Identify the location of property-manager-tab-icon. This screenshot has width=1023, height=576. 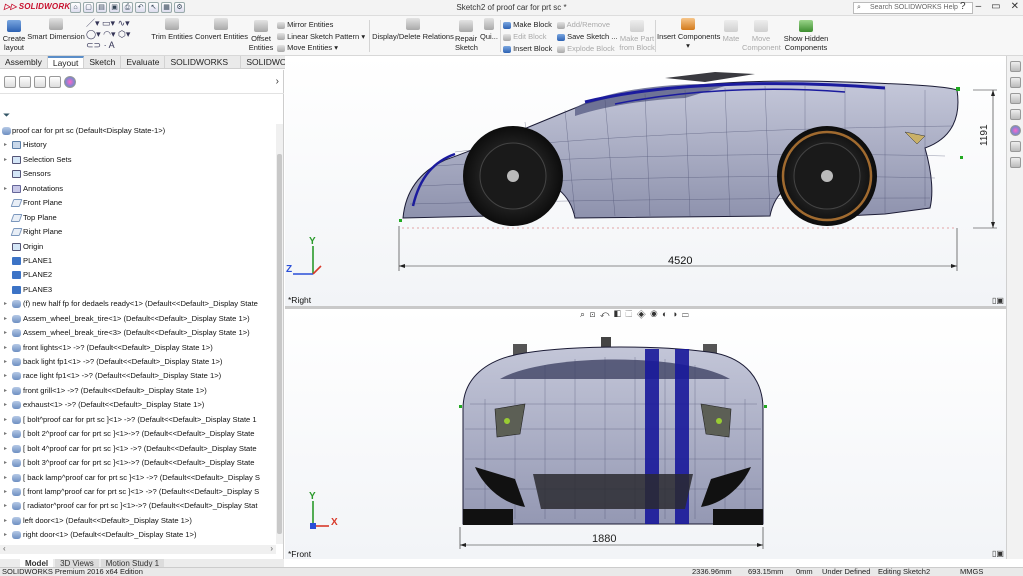
(25, 82).